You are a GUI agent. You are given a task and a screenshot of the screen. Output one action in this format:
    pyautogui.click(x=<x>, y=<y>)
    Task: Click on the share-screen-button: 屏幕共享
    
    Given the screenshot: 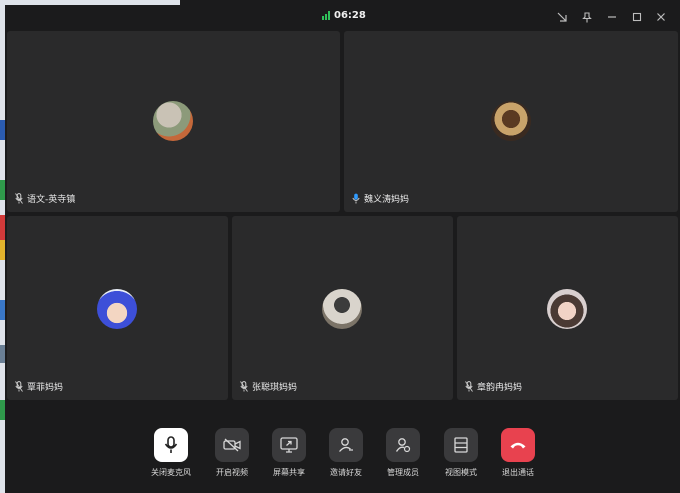 What is the action you would take?
    pyautogui.click(x=289, y=453)
    